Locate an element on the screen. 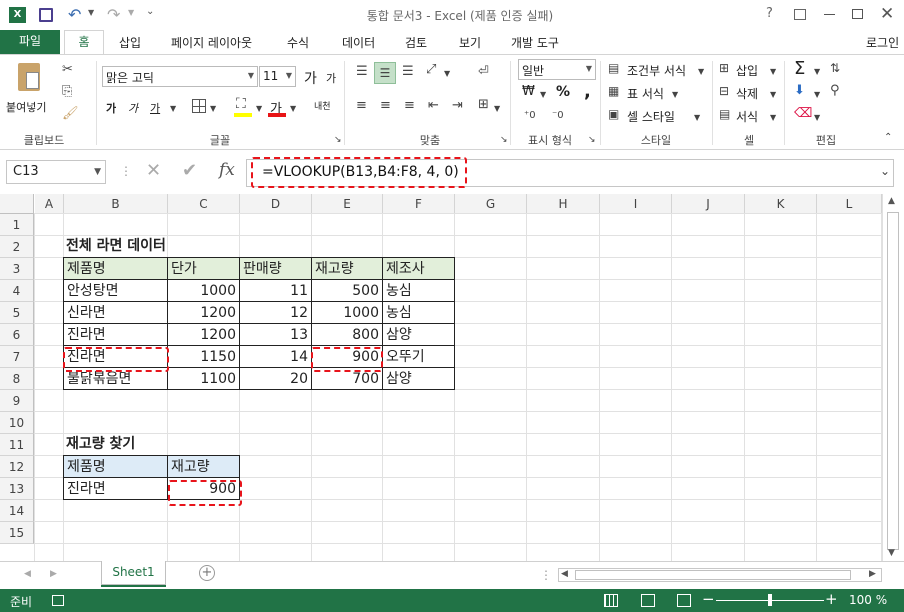  zoom-level: 100 % is located at coordinates (868, 600).